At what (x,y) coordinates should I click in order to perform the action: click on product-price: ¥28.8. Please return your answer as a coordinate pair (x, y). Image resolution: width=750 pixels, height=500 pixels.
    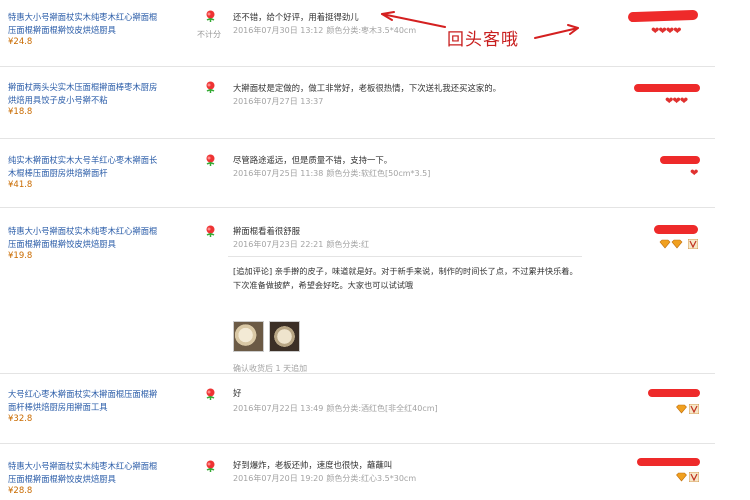
    Looking at the image, I should click on (20, 491).